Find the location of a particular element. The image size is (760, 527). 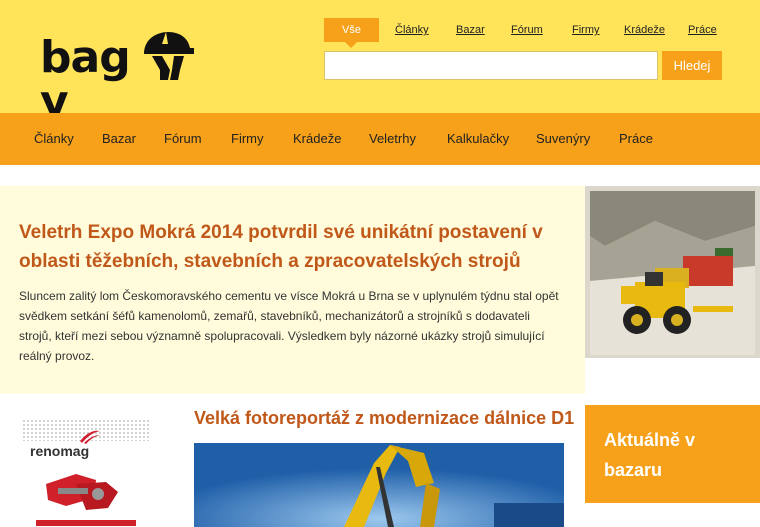

search-button: Hledej is located at coordinates (692, 65).